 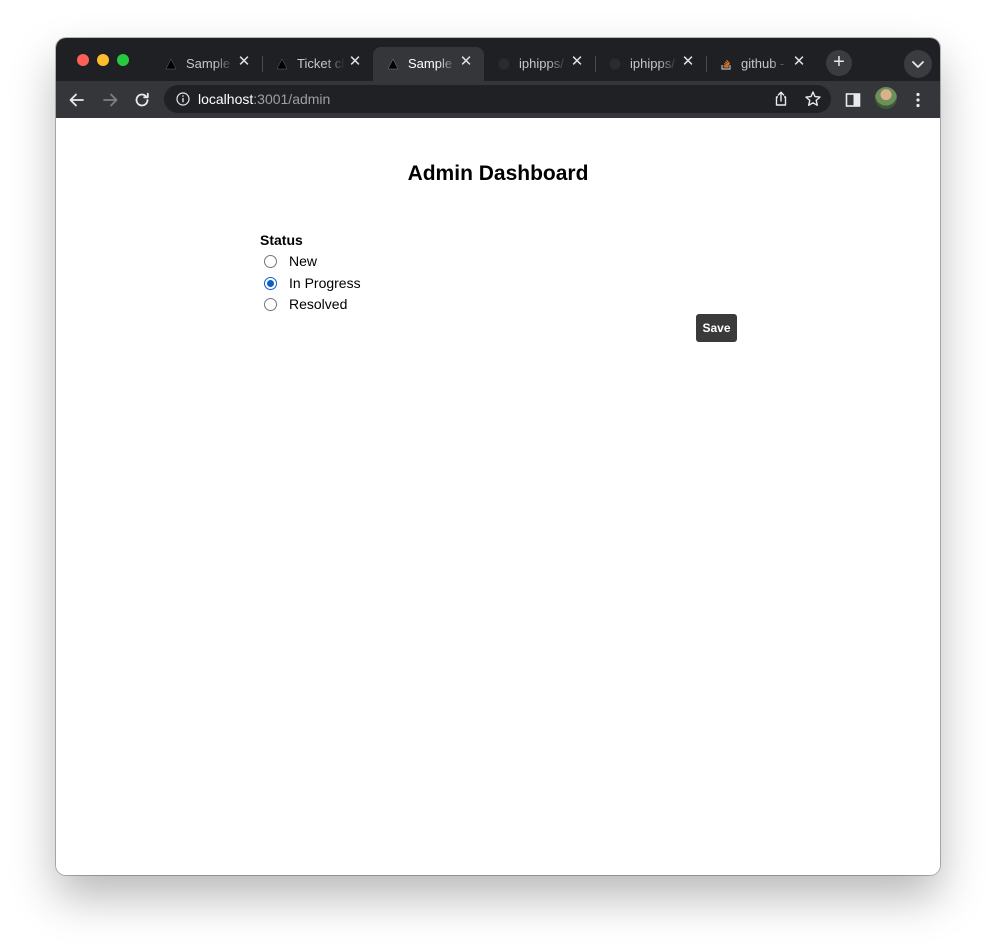 What do you see at coordinates (123, 60) in the screenshot?
I see `window-maximize-button` at bounding box center [123, 60].